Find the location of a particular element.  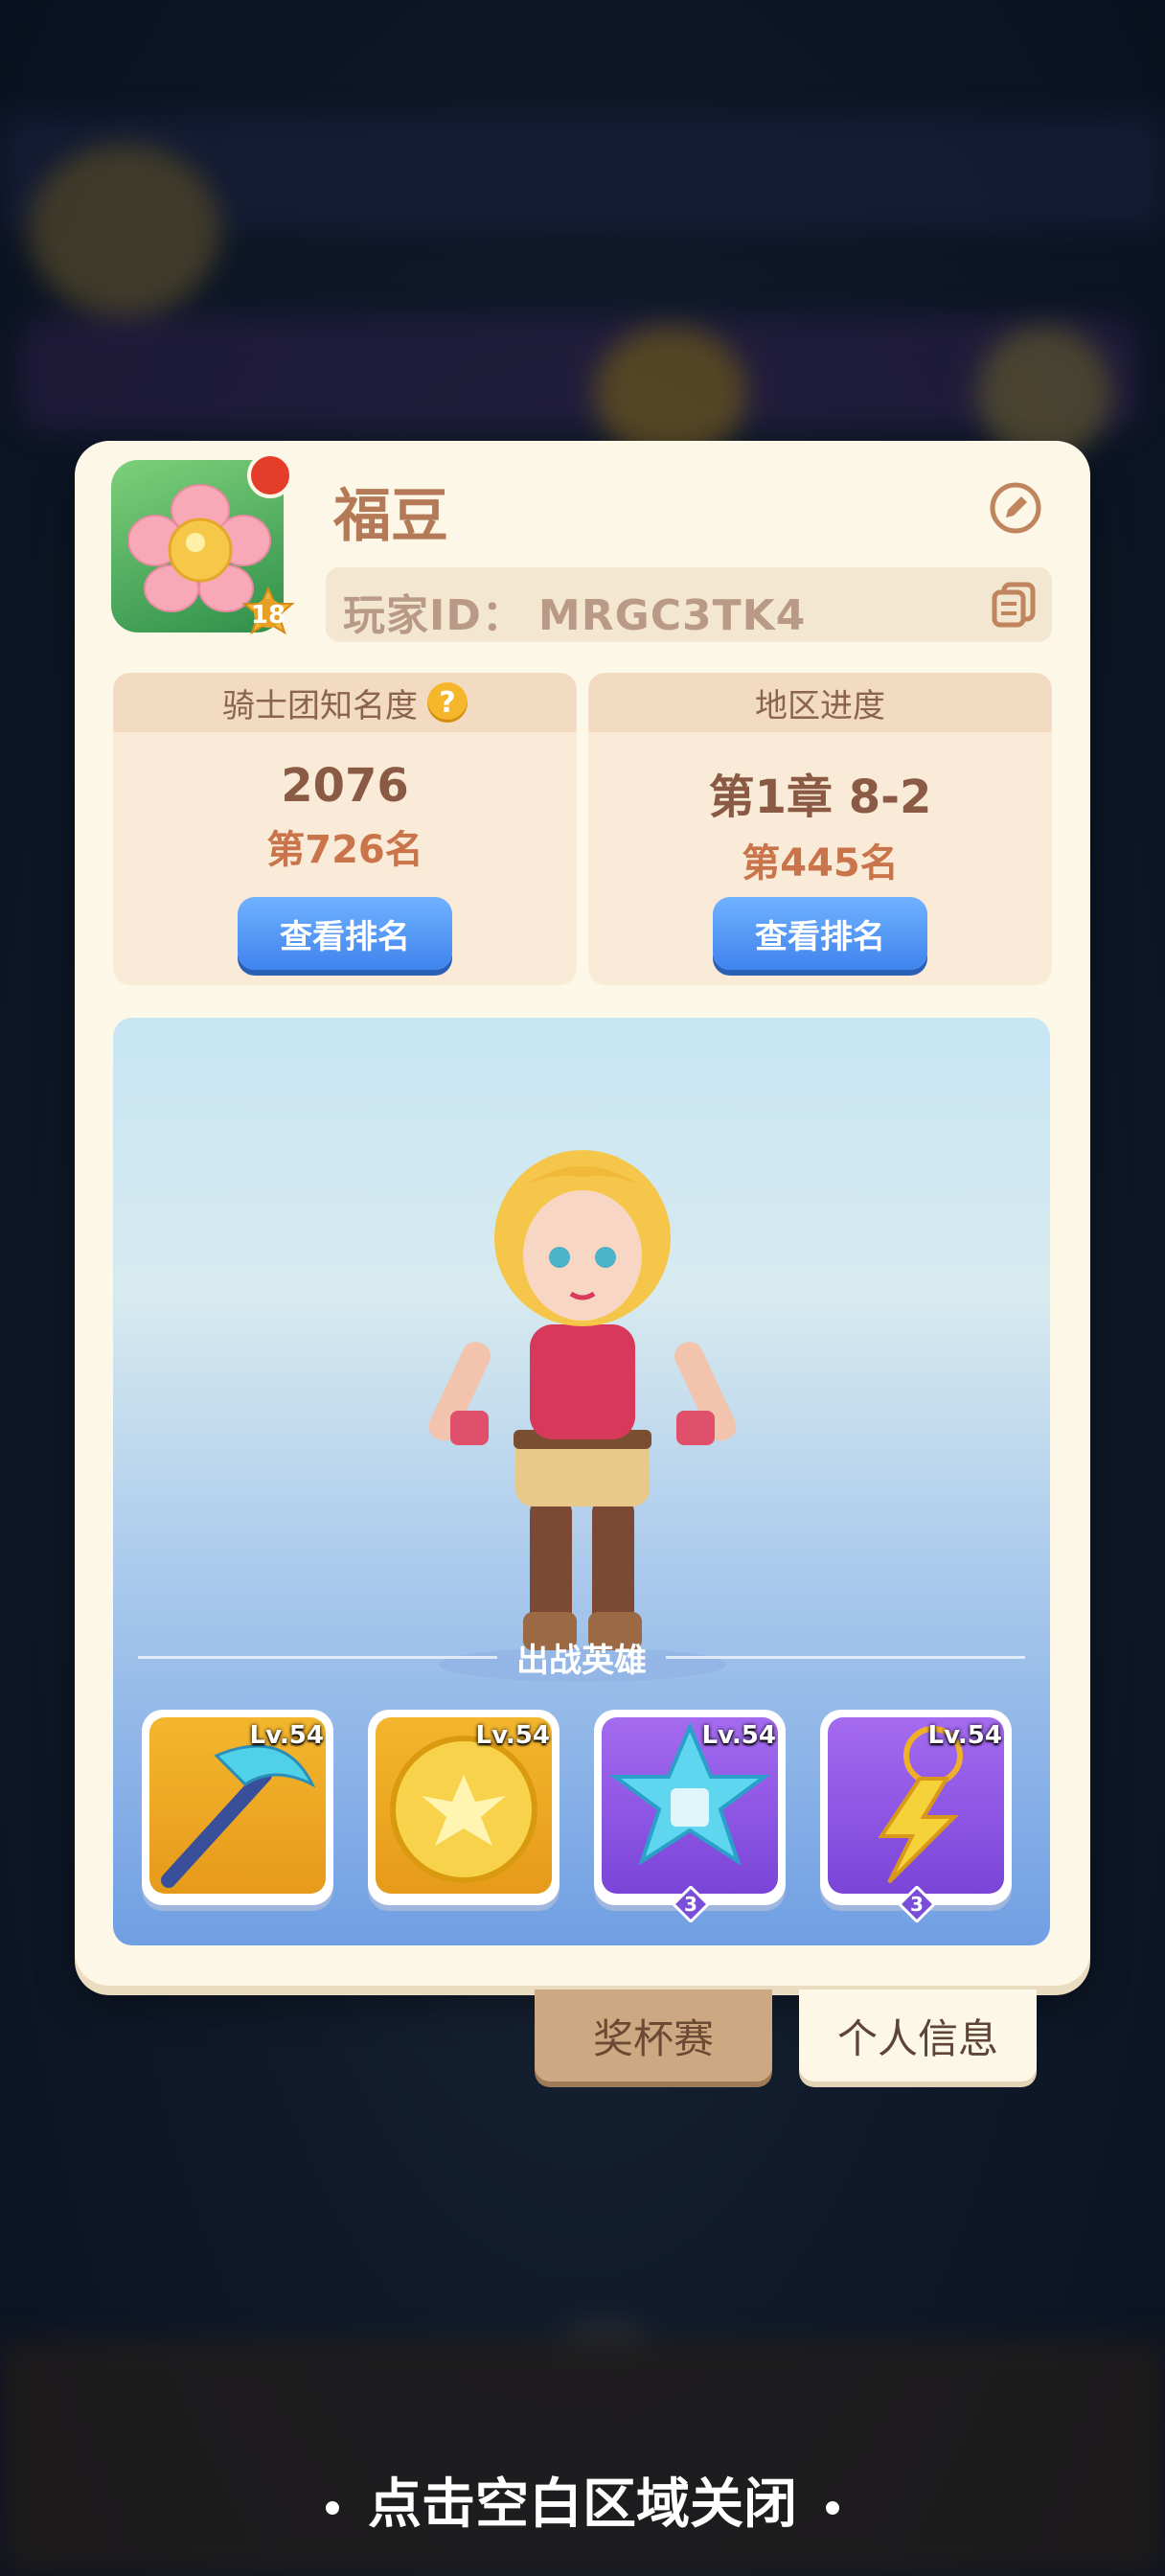

background-banner is located at coordinates (580, 374).